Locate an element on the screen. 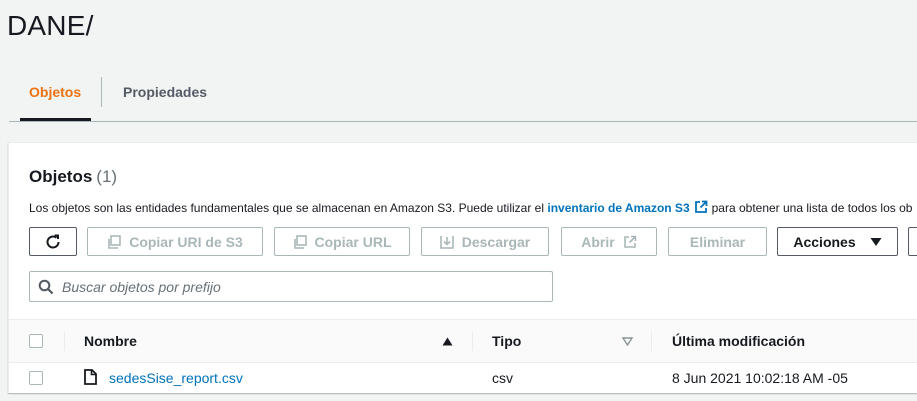 This screenshot has width=917, height=401. file-icon is located at coordinates (90, 378).